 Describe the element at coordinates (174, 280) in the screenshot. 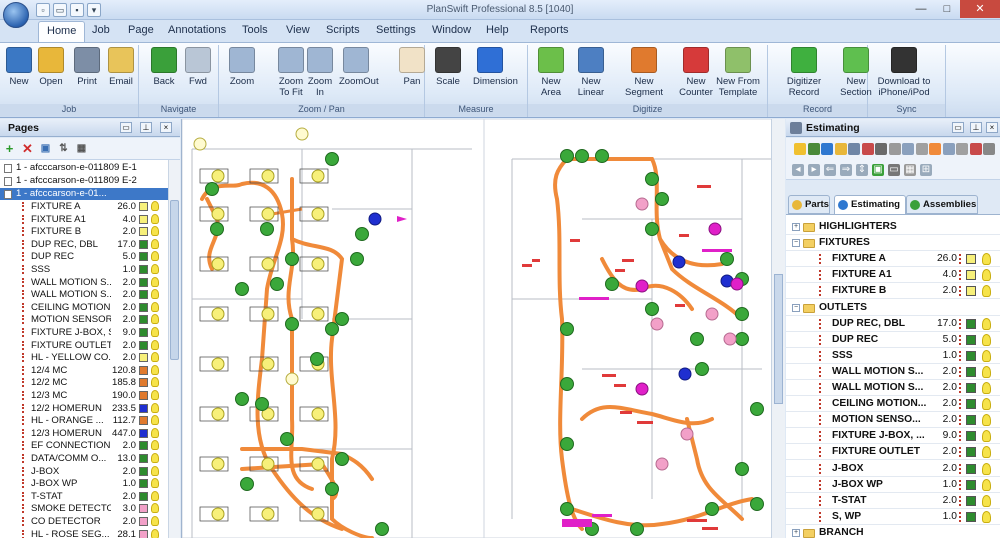

I see `pages-scroll-thumb` at that location.